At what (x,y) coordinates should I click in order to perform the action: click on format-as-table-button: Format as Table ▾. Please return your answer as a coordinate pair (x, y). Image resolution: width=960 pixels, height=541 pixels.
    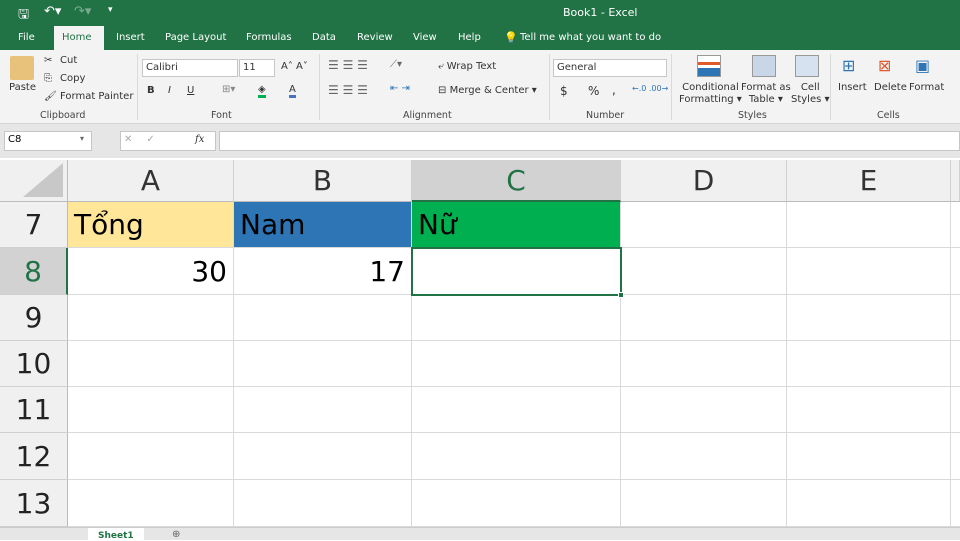
    Looking at the image, I should click on (766, 94).